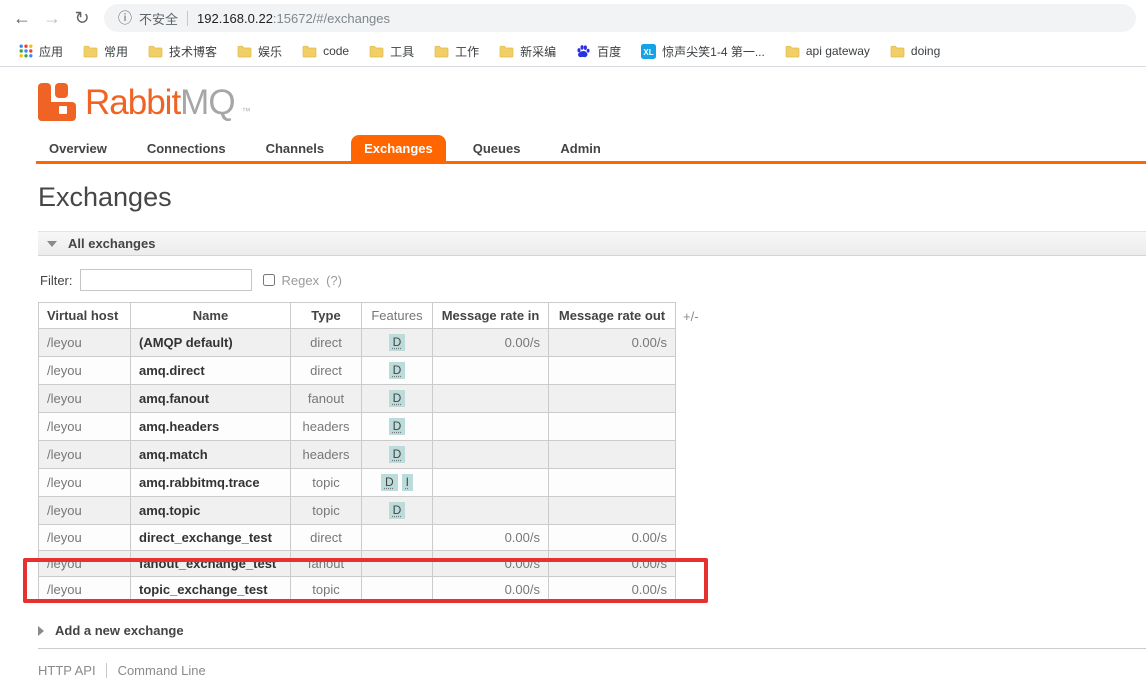 The width and height of the screenshot is (1146, 684). I want to click on bookmark-item: 新采编, so click(527, 51).